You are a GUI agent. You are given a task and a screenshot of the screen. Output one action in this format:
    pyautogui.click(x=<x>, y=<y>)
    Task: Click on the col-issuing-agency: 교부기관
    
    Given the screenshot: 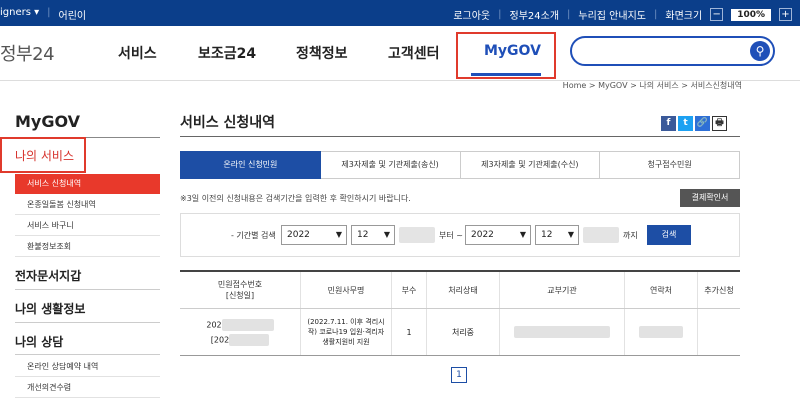 What is the action you would take?
    pyautogui.click(x=562, y=289)
    